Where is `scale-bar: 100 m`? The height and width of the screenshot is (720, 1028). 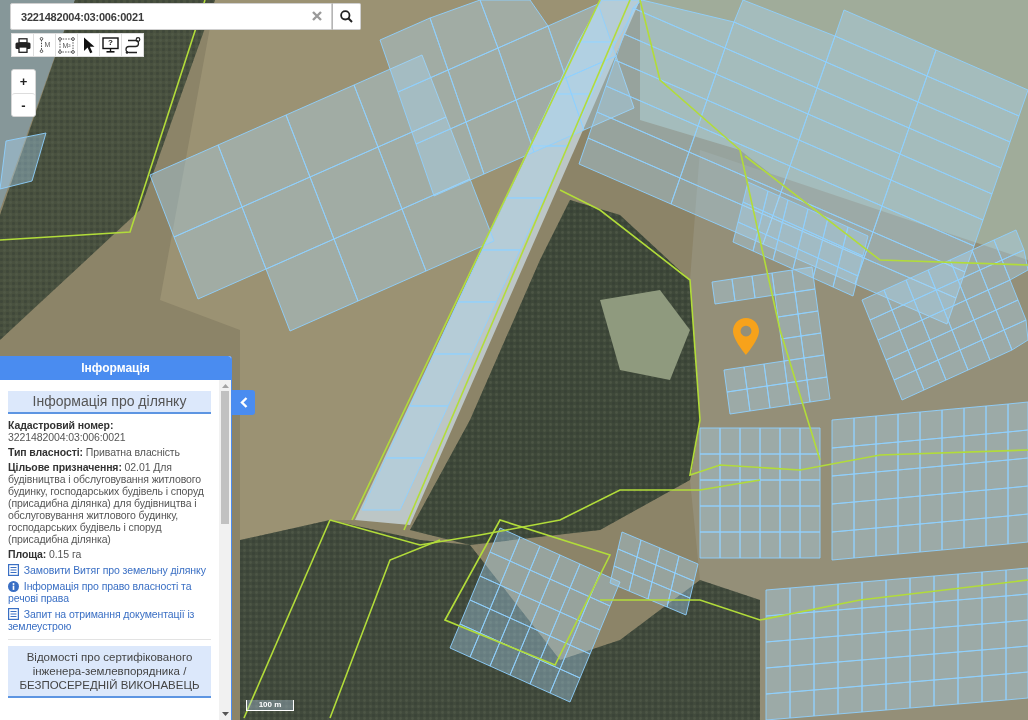
scale-bar: 100 m is located at coordinates (270, 705).